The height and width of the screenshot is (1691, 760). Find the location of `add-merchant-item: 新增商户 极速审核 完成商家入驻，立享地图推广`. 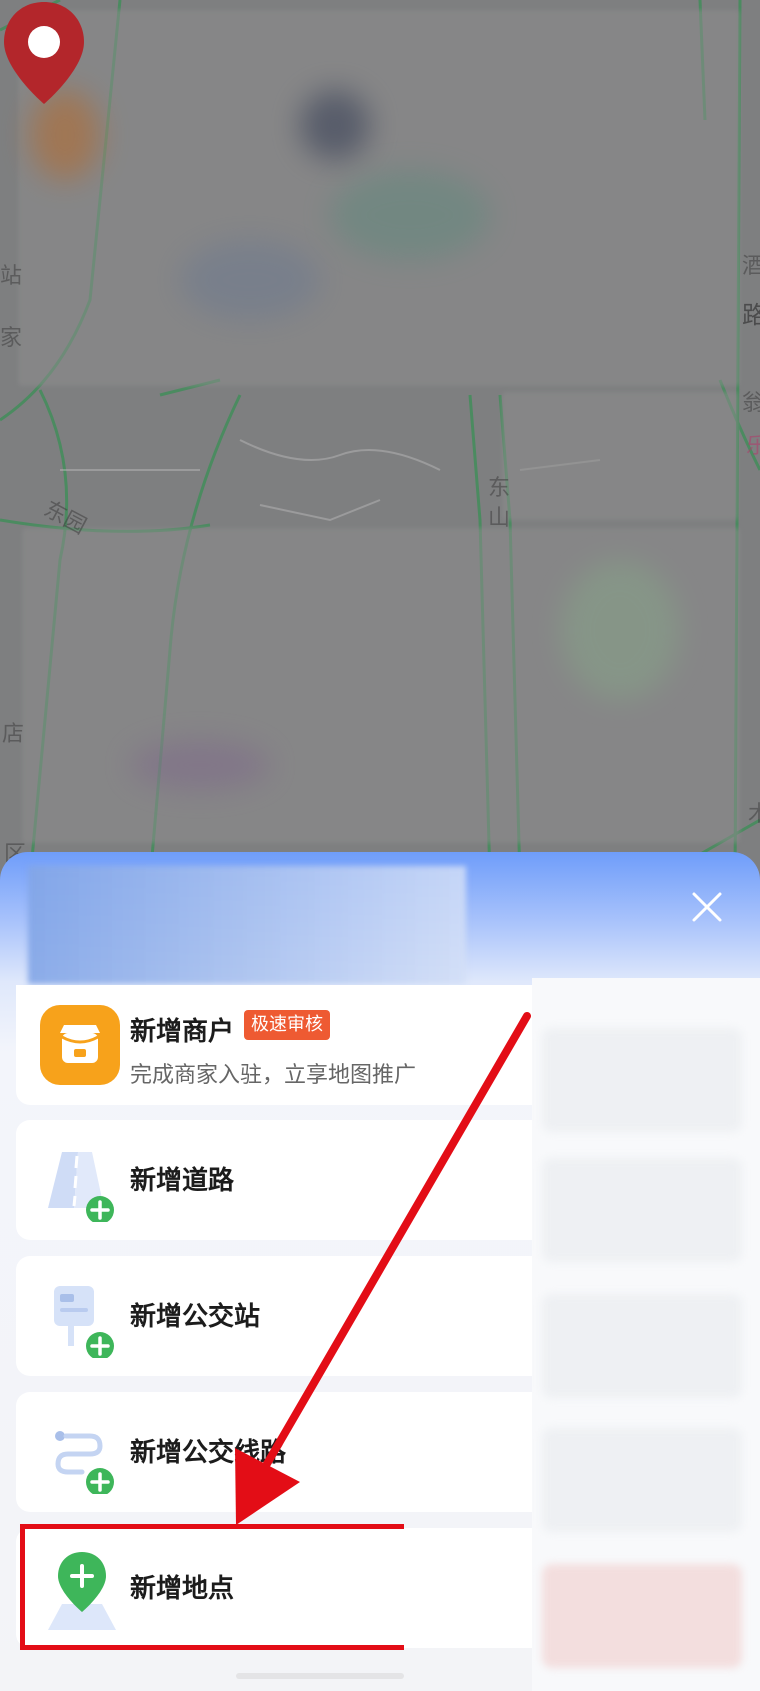

add-merchant-item: 新增商户 极速审核 完成商家入驻，立享地图推广 is located at coordinates (274, 1045).